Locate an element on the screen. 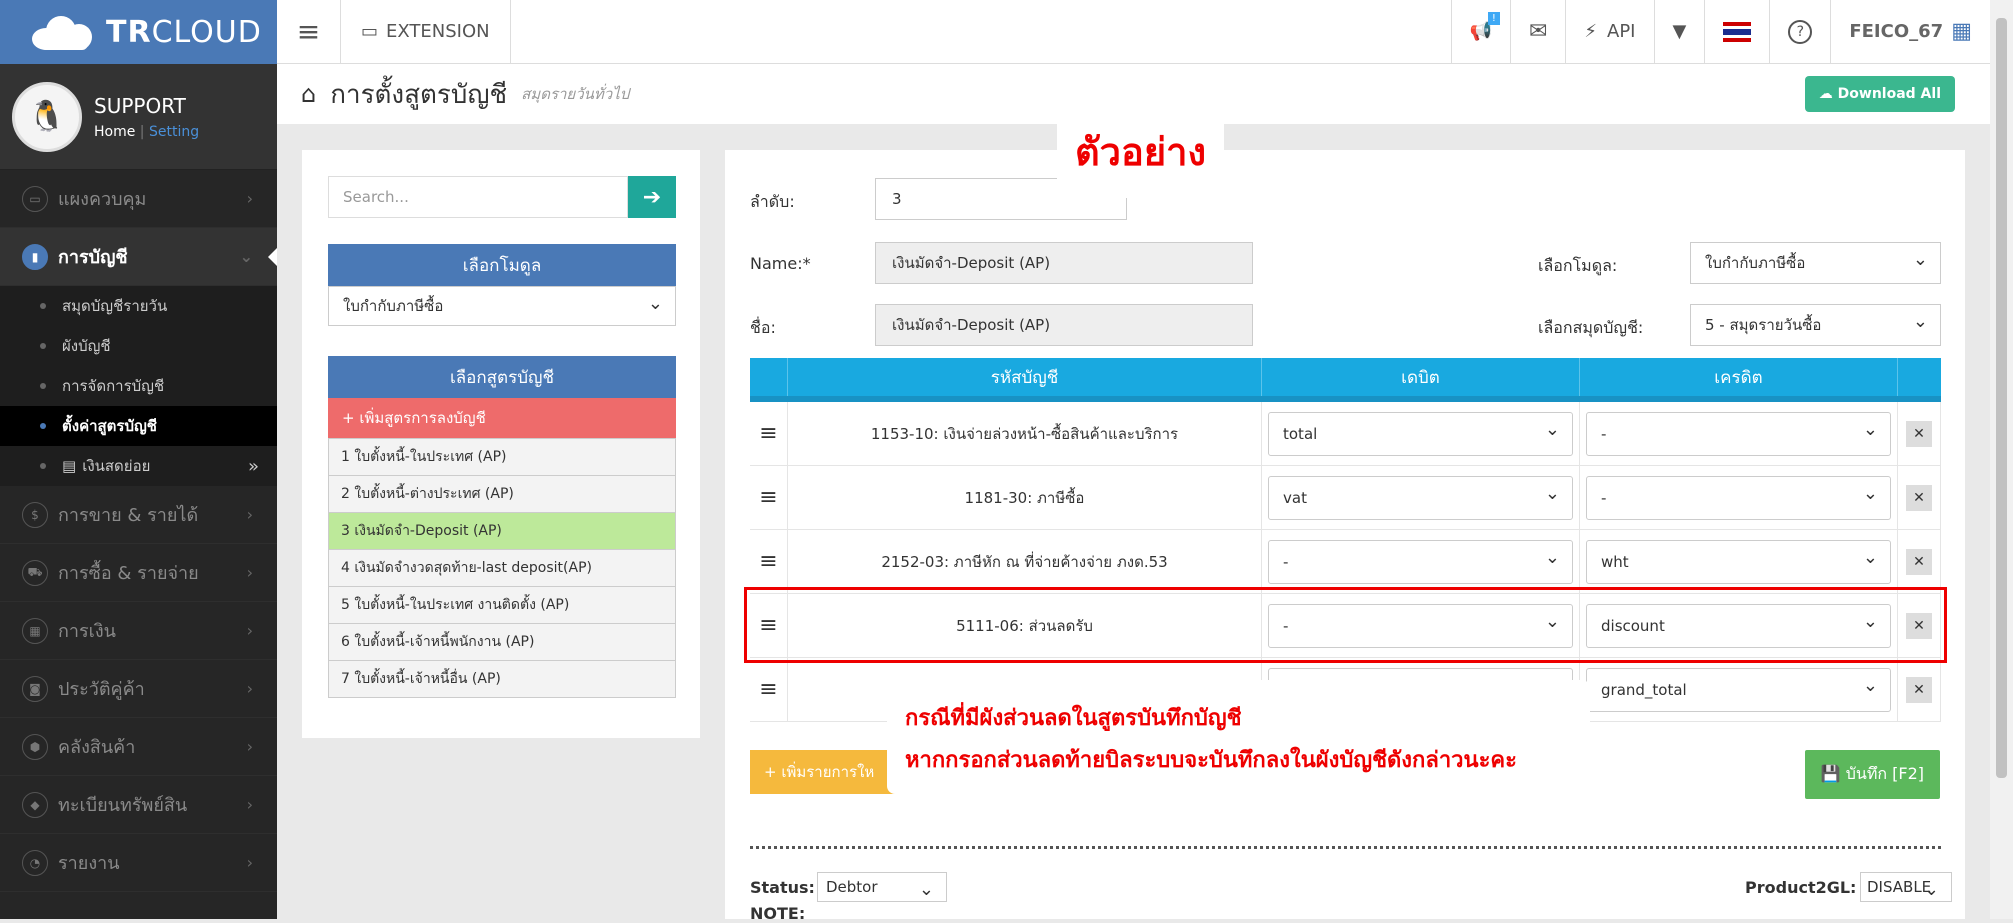 The width and height of the screenshot is (2013, 923). debit-select: total is located at coordinates (1420, 433).